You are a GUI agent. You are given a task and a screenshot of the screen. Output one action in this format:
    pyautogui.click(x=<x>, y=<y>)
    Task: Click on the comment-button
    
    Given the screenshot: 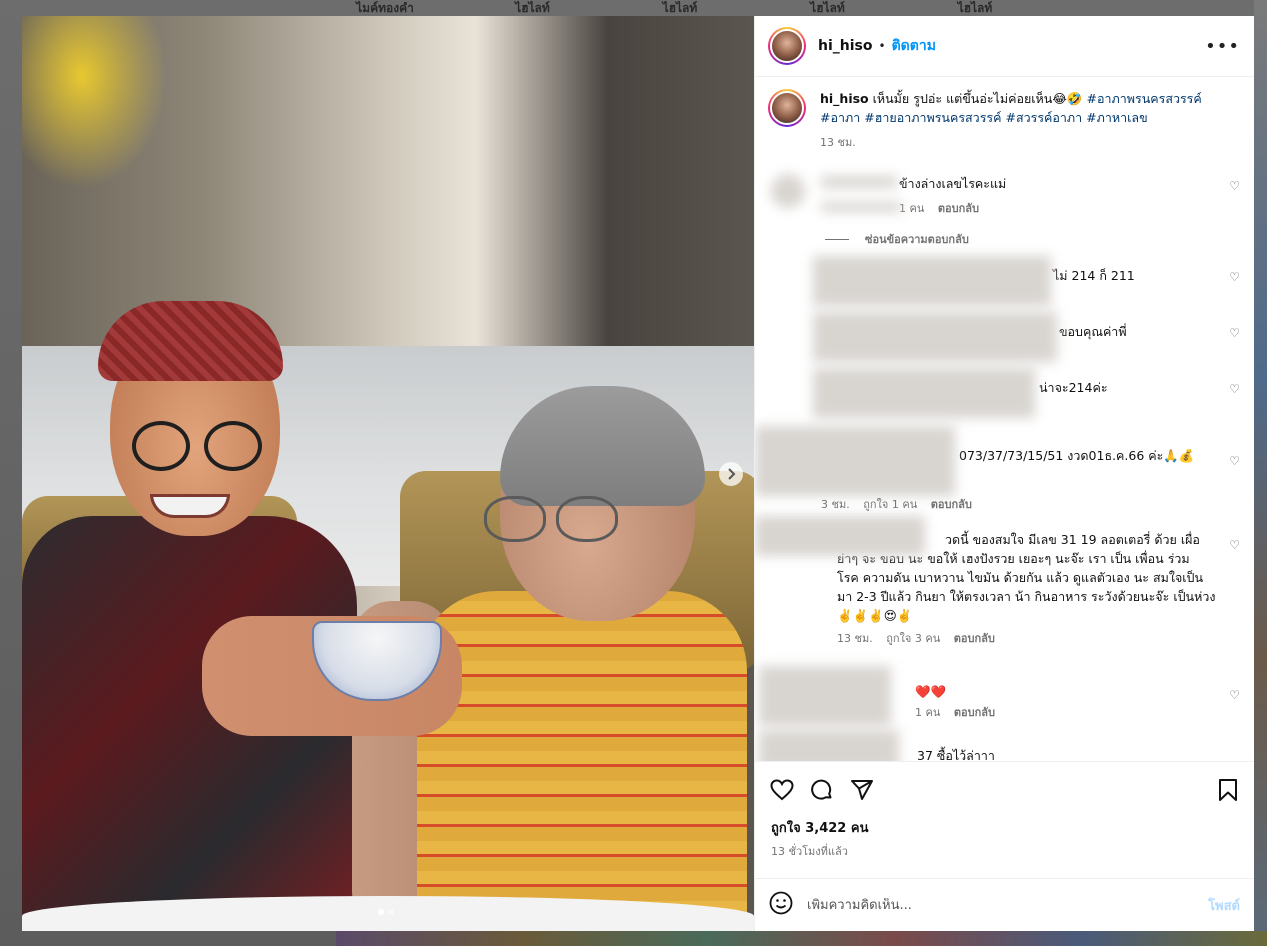 What is the action you would take?
    pyautogui.click(x=822, y=790)
    